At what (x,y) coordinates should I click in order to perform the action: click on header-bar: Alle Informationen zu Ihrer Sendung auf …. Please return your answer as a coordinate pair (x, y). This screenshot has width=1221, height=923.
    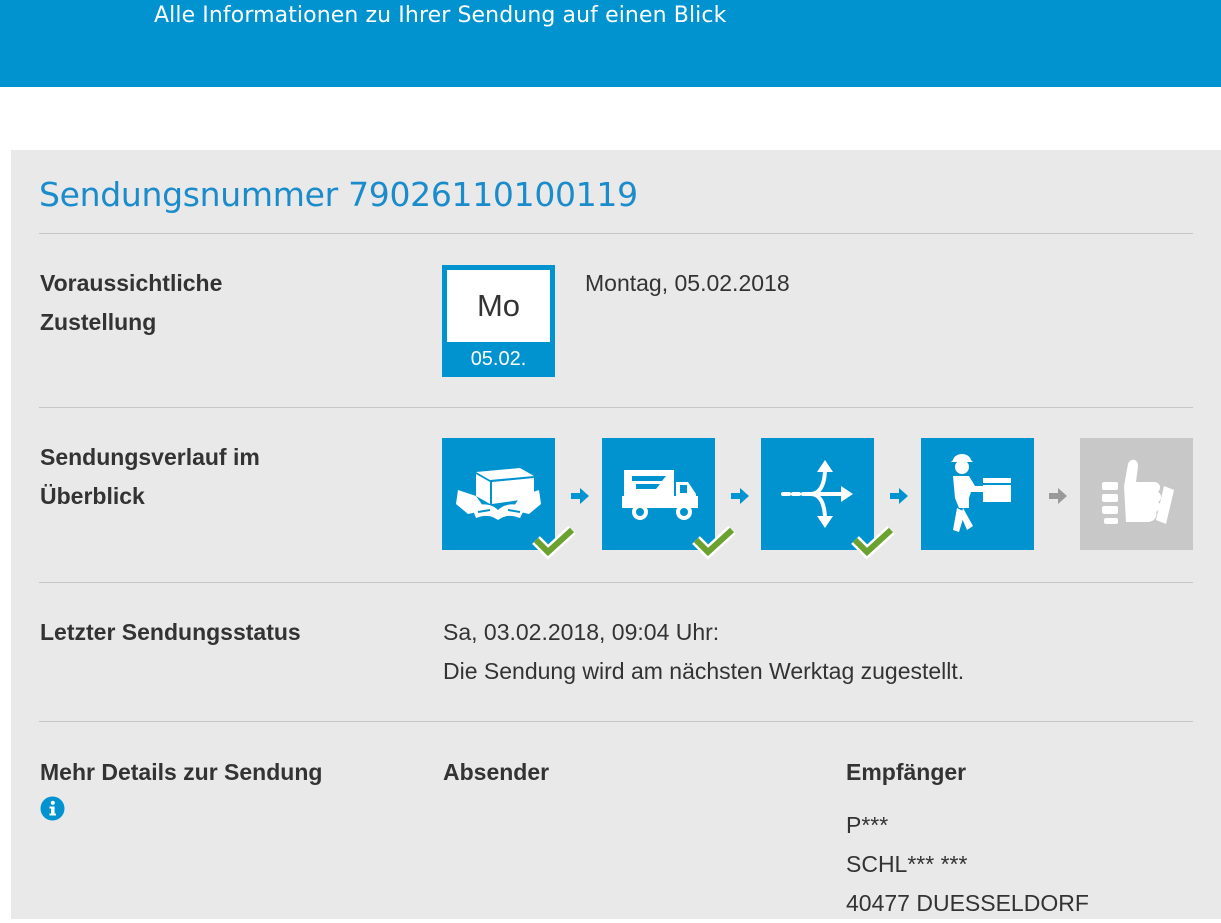
    Looking at the image, I should click on (610, 43).